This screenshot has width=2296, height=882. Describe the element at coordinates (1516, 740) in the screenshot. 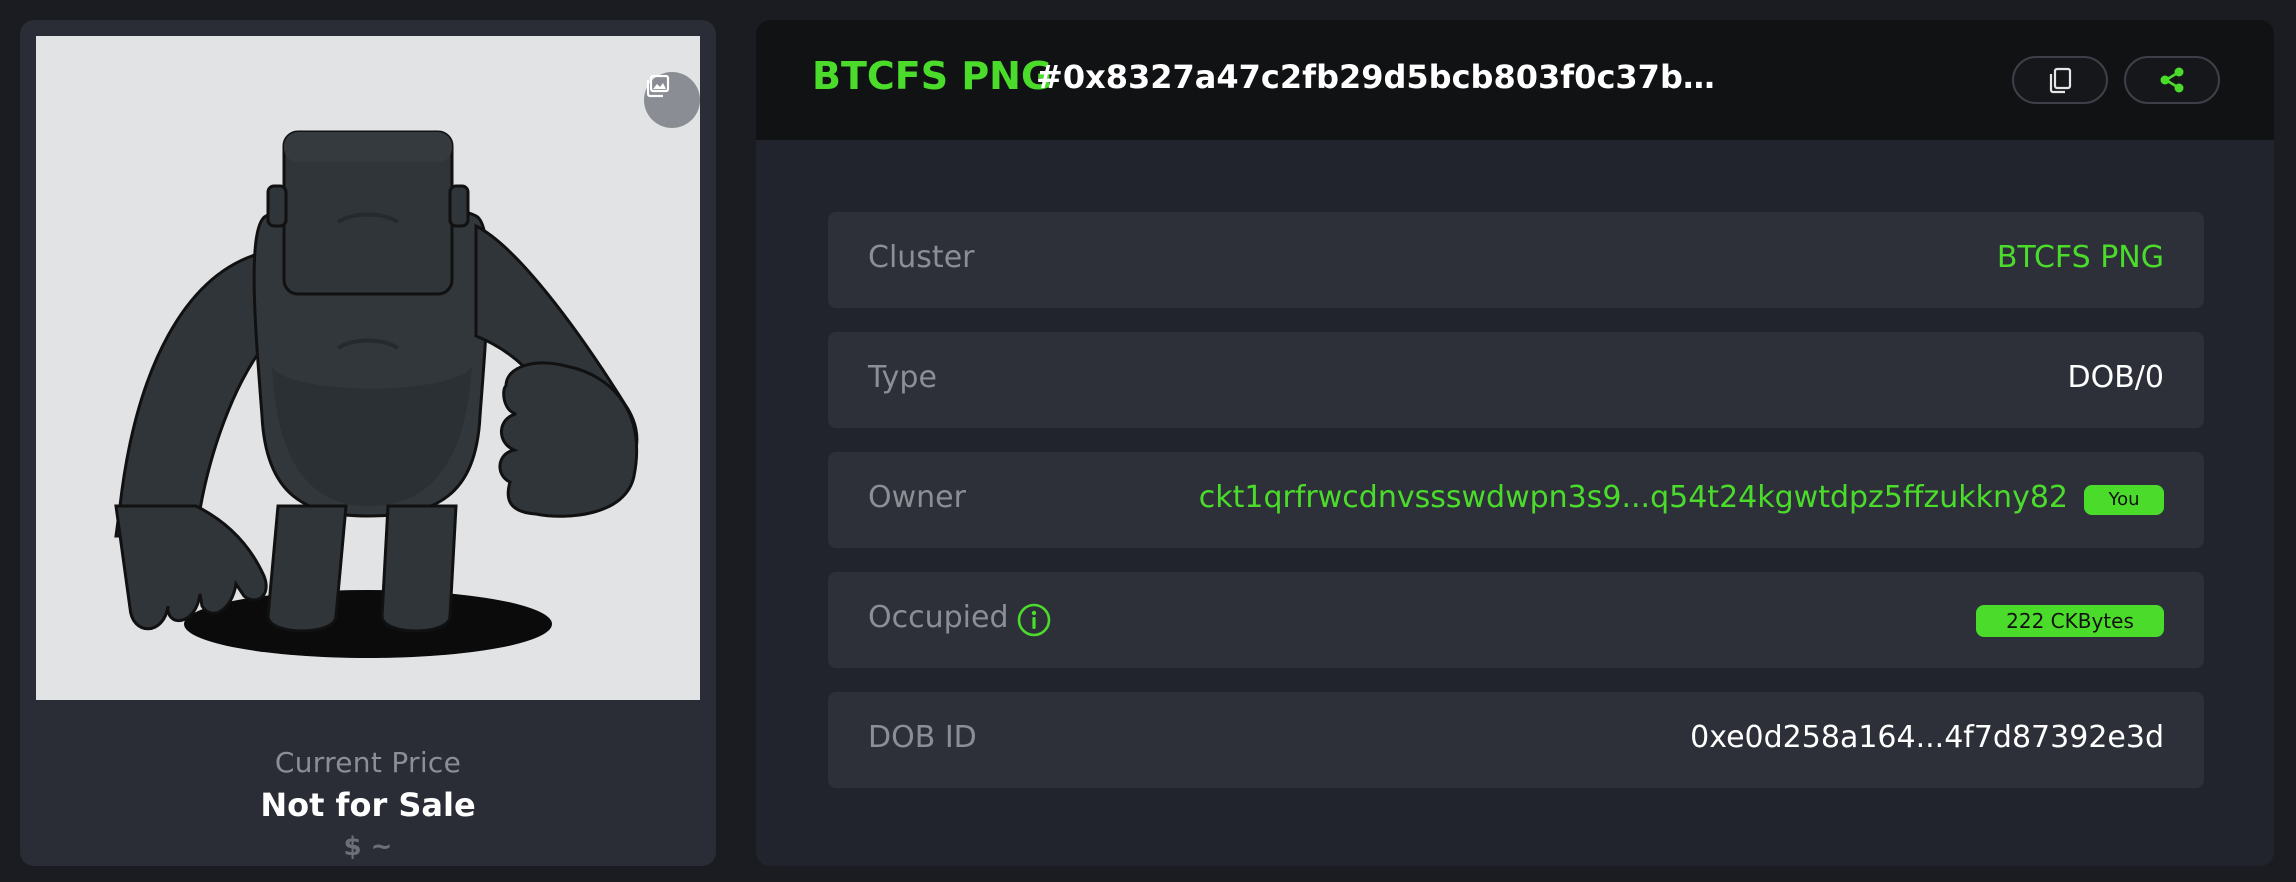

I see `row-dob-id: DOB ID 0xe0d258a164...4f7d87392e3d` at that location.